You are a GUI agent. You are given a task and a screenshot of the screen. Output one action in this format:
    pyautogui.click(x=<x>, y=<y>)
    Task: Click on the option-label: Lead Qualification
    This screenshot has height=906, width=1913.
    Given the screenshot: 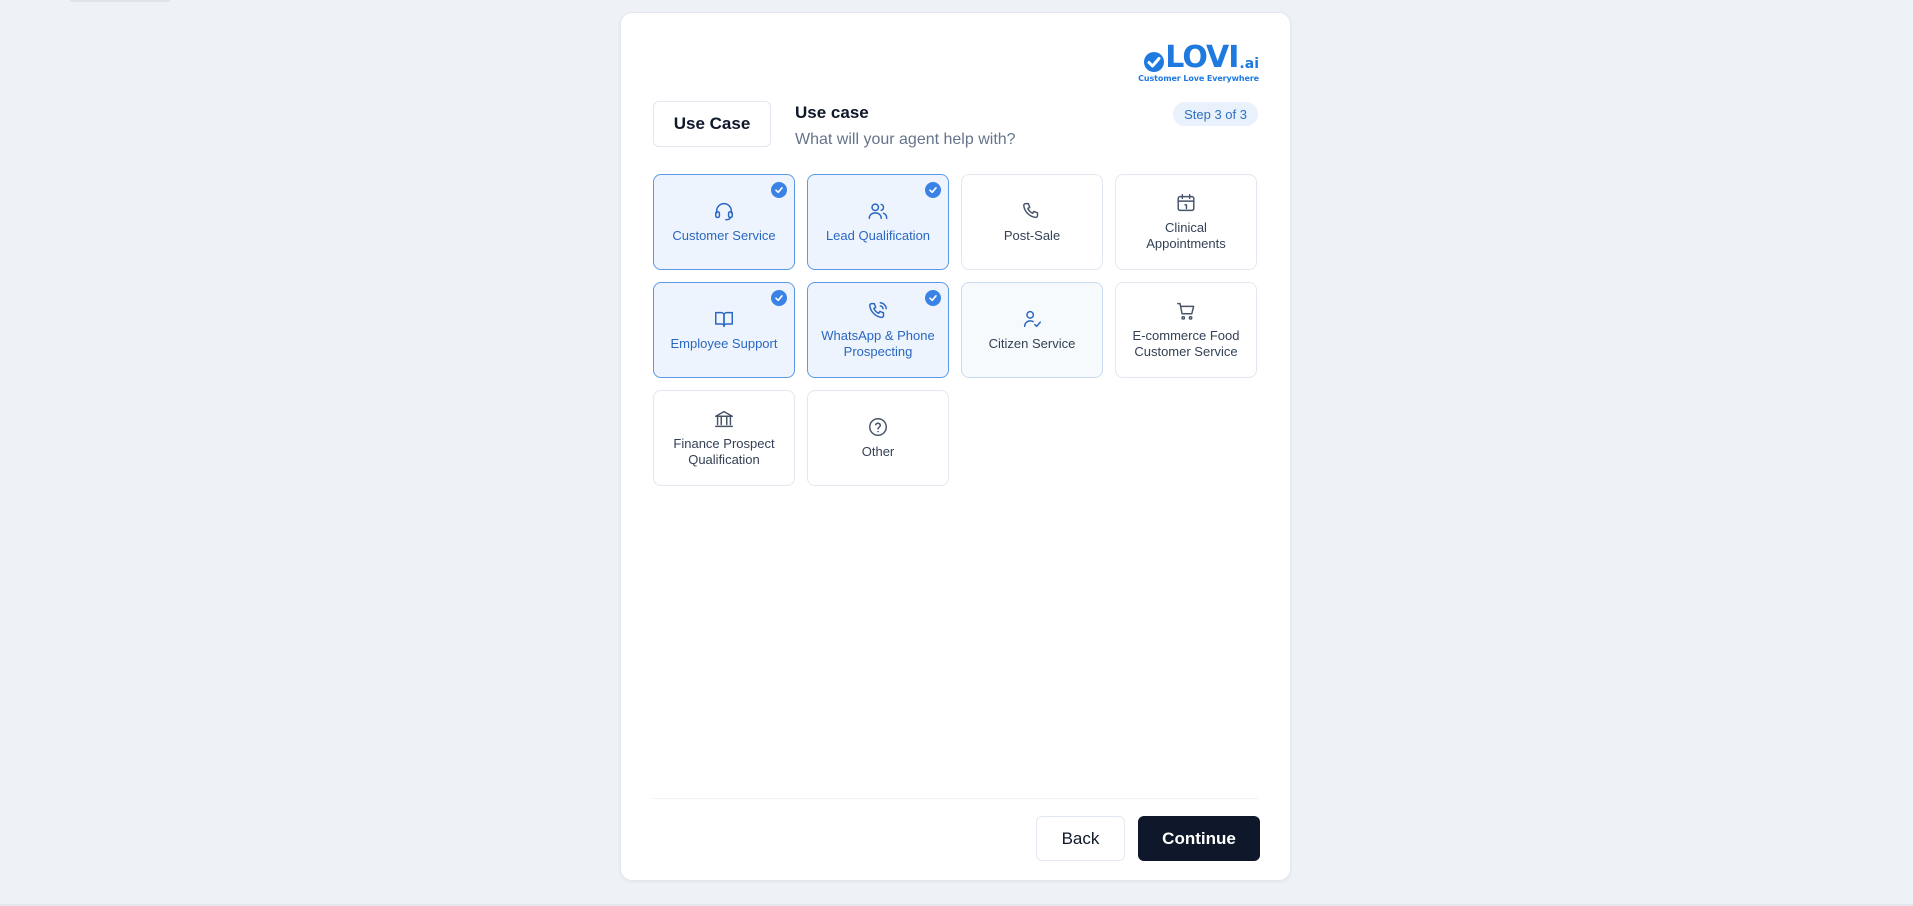 What is the action you would take?
    pyautogui.click(x=878, y=235)
    